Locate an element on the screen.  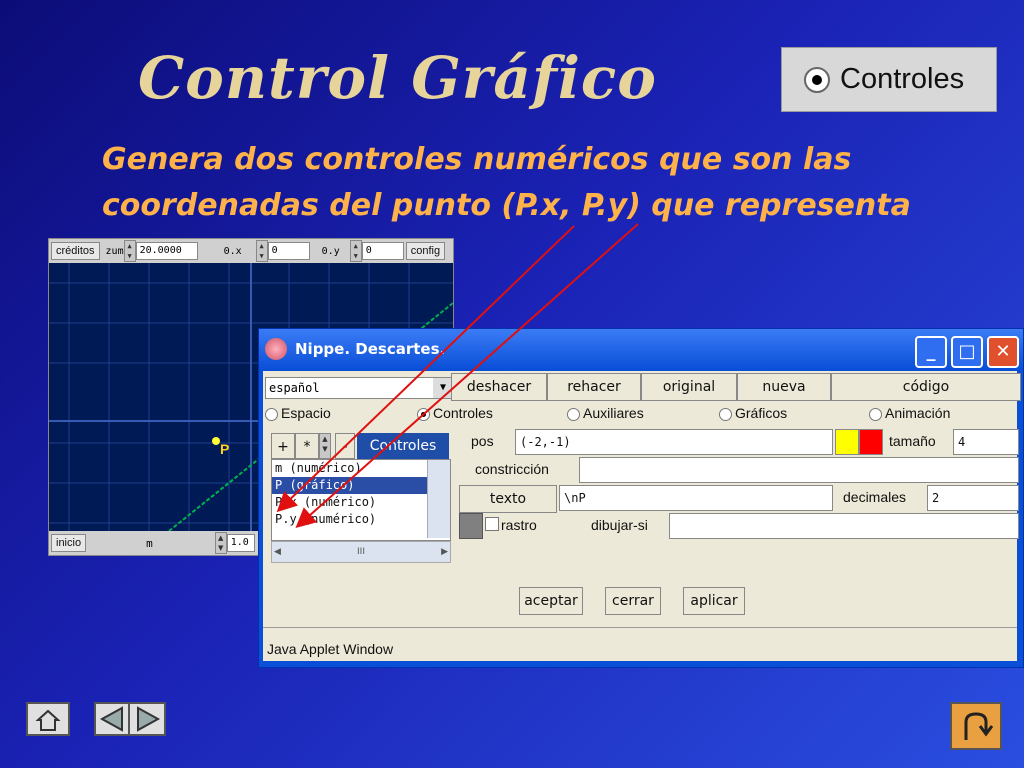
list-header: Controles is located at coordinates (403, 446).